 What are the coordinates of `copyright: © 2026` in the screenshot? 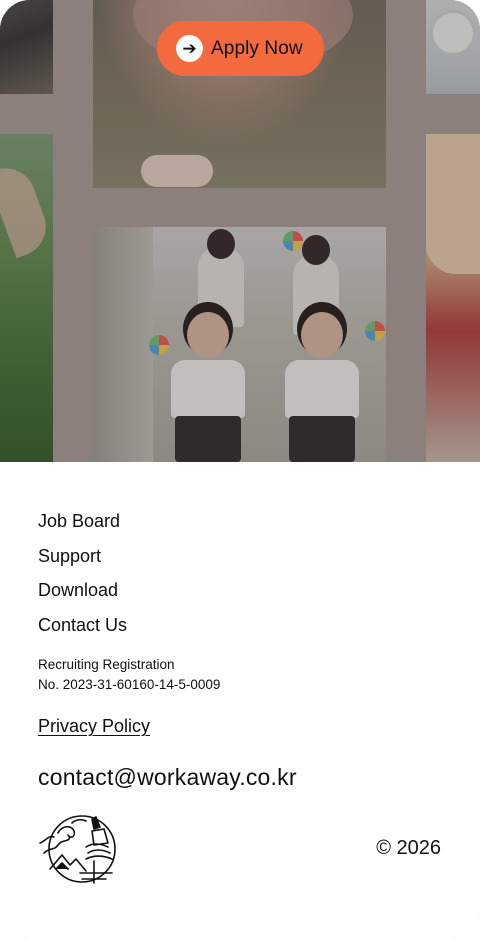 It's located at (408, 848).